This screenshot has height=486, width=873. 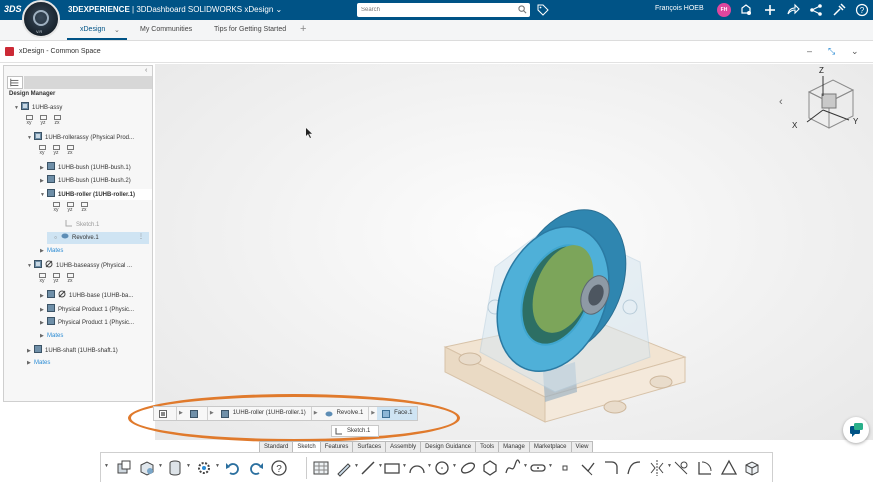 I want to click on tree-node-mates: ▶ Mates, so click(x=51, y=251).